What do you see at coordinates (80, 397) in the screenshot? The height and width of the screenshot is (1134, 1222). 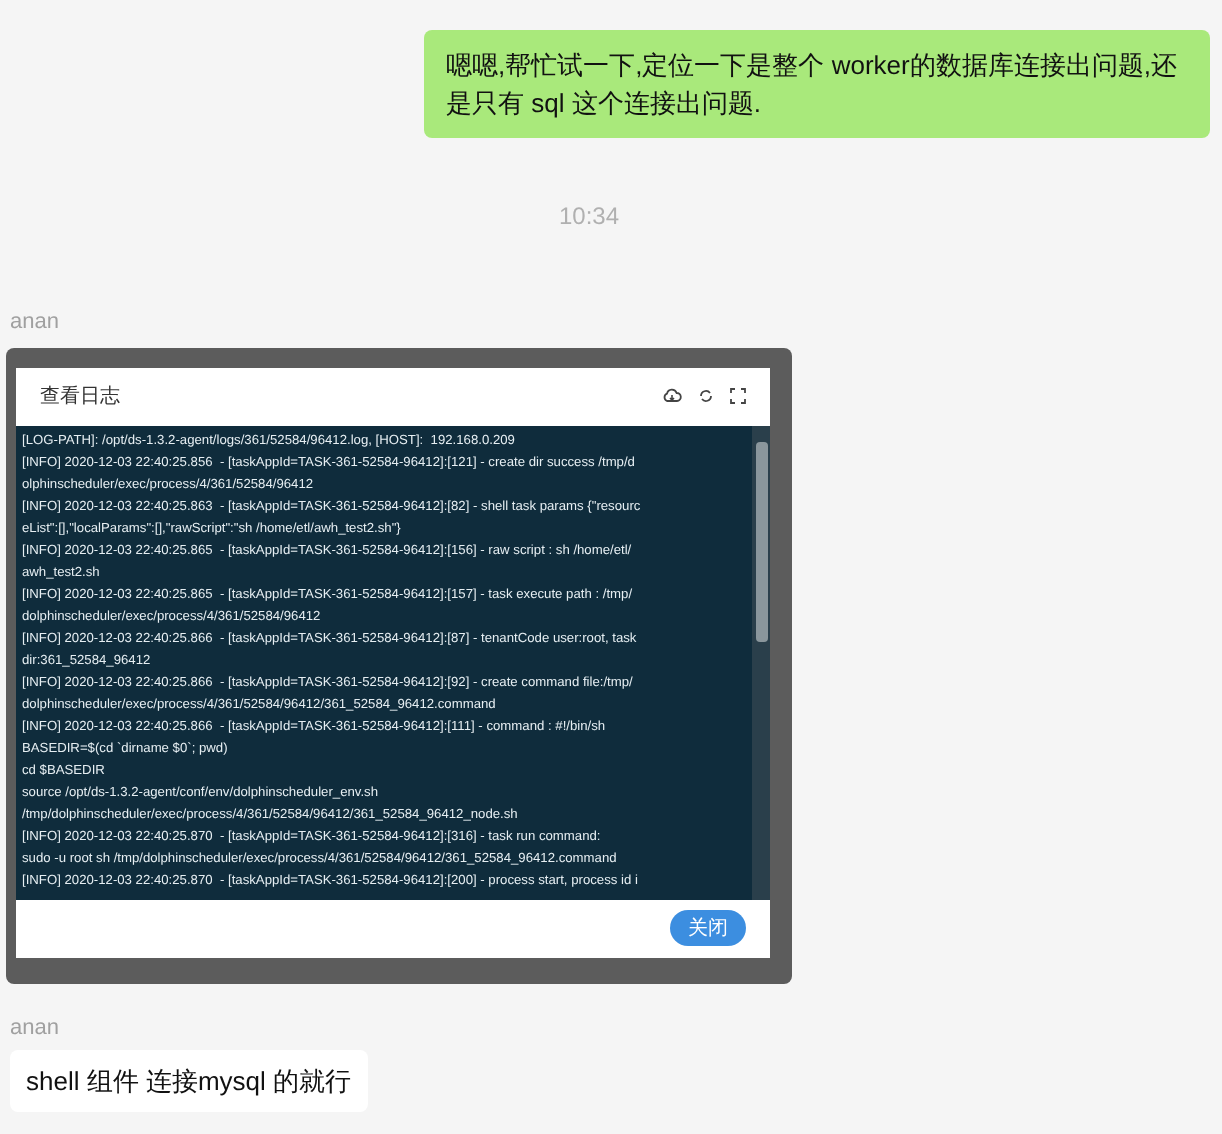 I see `dialog-title: 查看日志` at bounding box center [80, 397].